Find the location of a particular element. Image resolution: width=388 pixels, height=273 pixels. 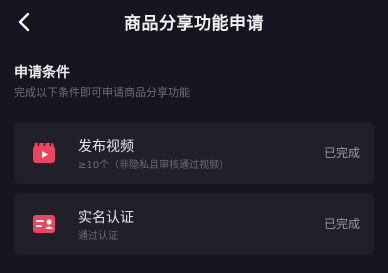

page-title: 商品分享功能申请 is located at coordinates (194, 24).